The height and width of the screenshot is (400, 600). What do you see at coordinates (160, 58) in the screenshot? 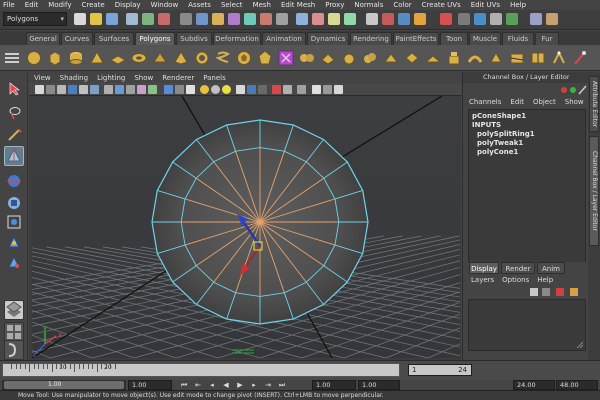
I see `poly-prism-icon` at bounding box center [160, 58].